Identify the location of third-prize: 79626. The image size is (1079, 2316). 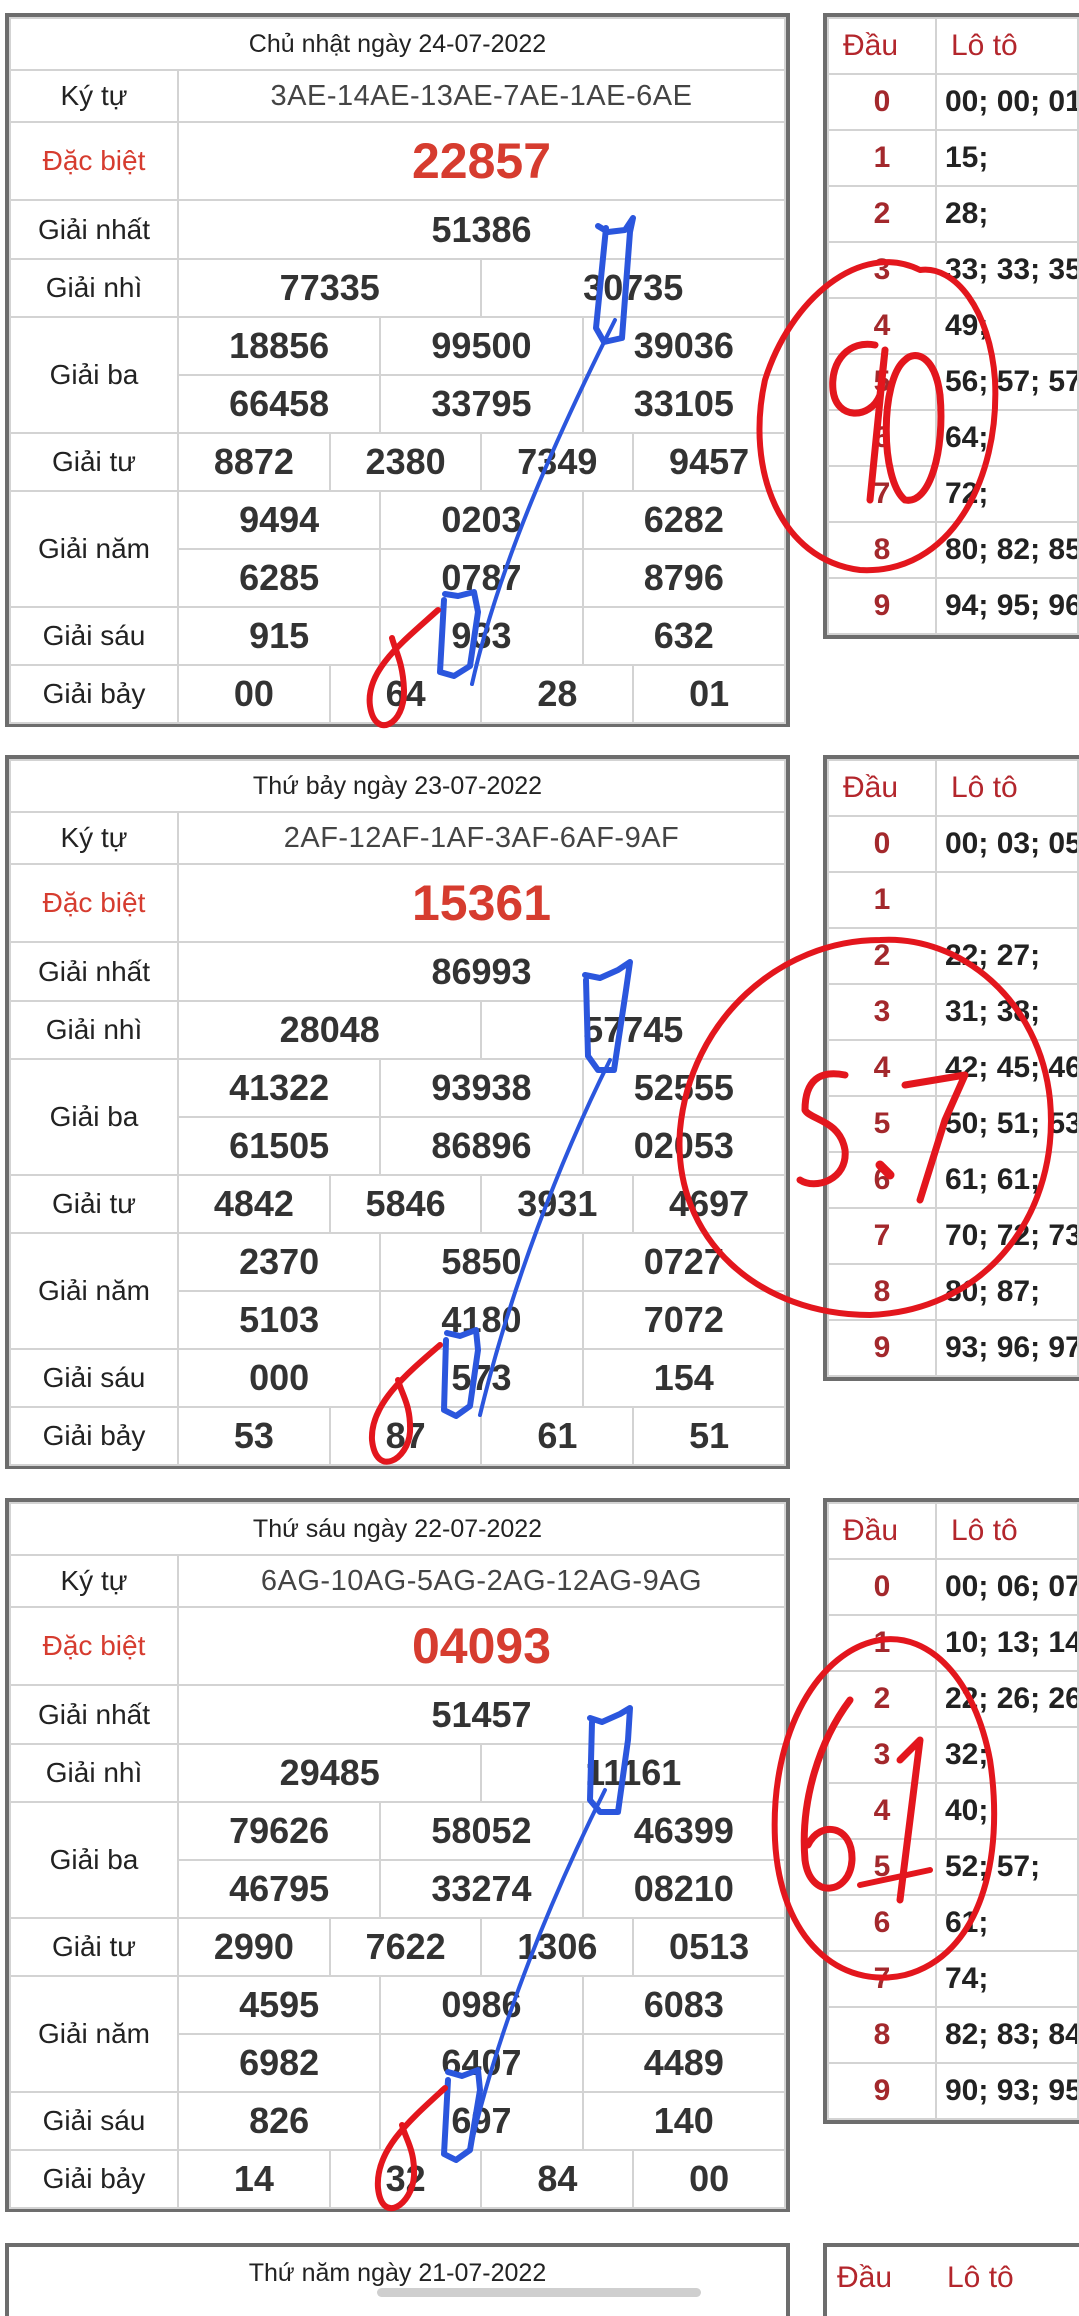
(279, 1831).